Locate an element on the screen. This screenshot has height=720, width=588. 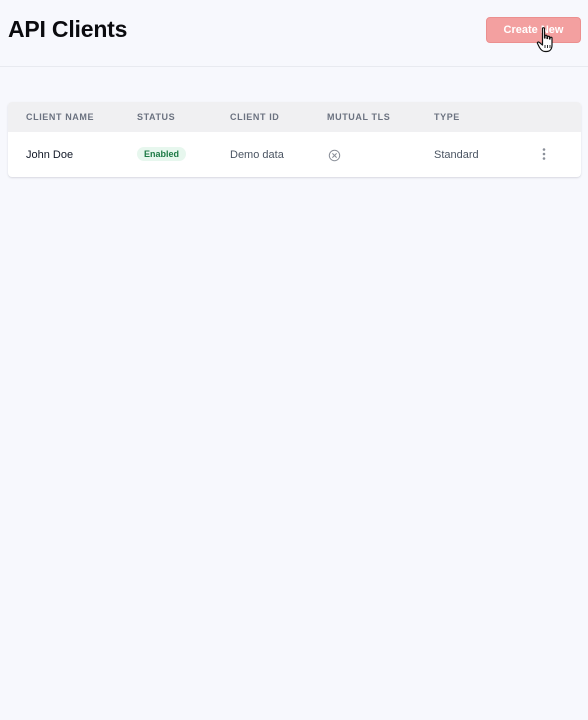
page-header: API Clients Create New is located at coordinates (294, 33).